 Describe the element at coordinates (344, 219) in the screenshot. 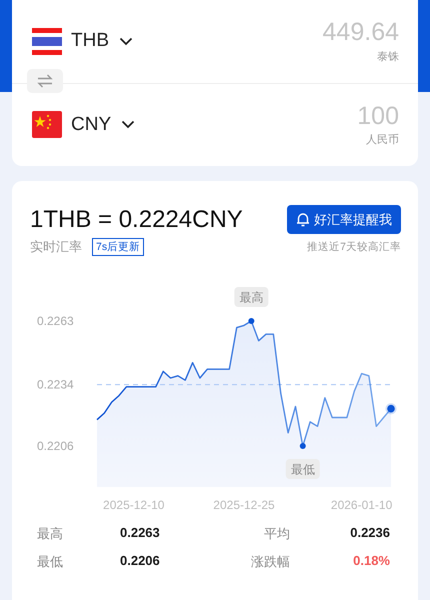

I see `alert-button: 好汇率提醒我` at that location.